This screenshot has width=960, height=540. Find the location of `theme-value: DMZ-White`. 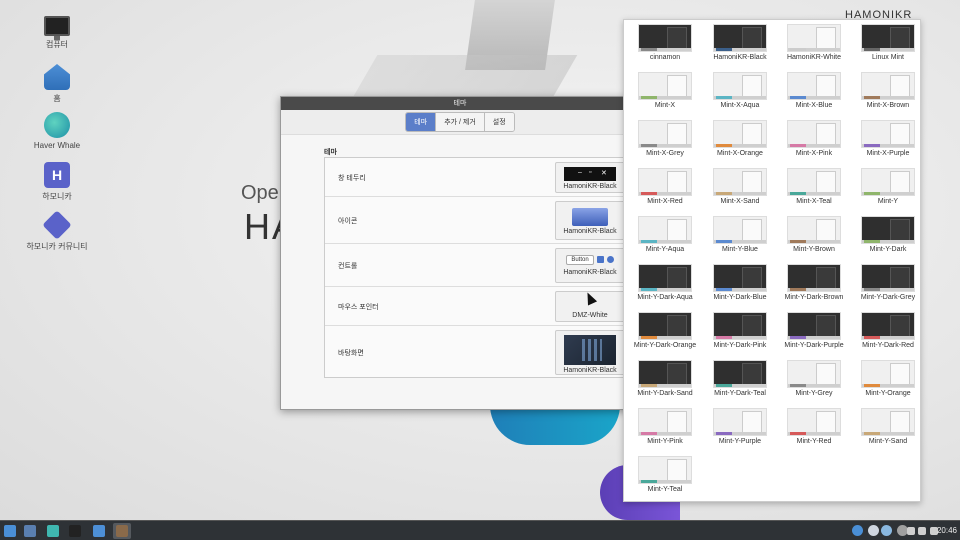

theme-value: DMZ-White is located at coordinates (590, 315).